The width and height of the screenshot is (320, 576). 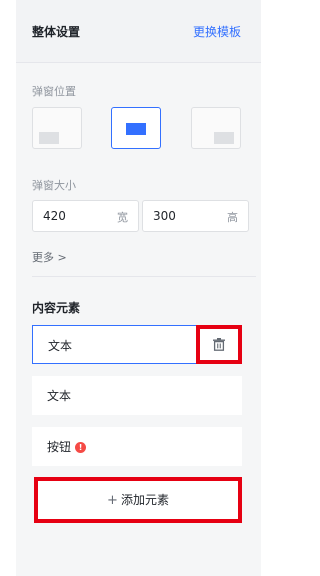 I want to click on add-element-button: + 添加元素, so click(x=138, y=500).